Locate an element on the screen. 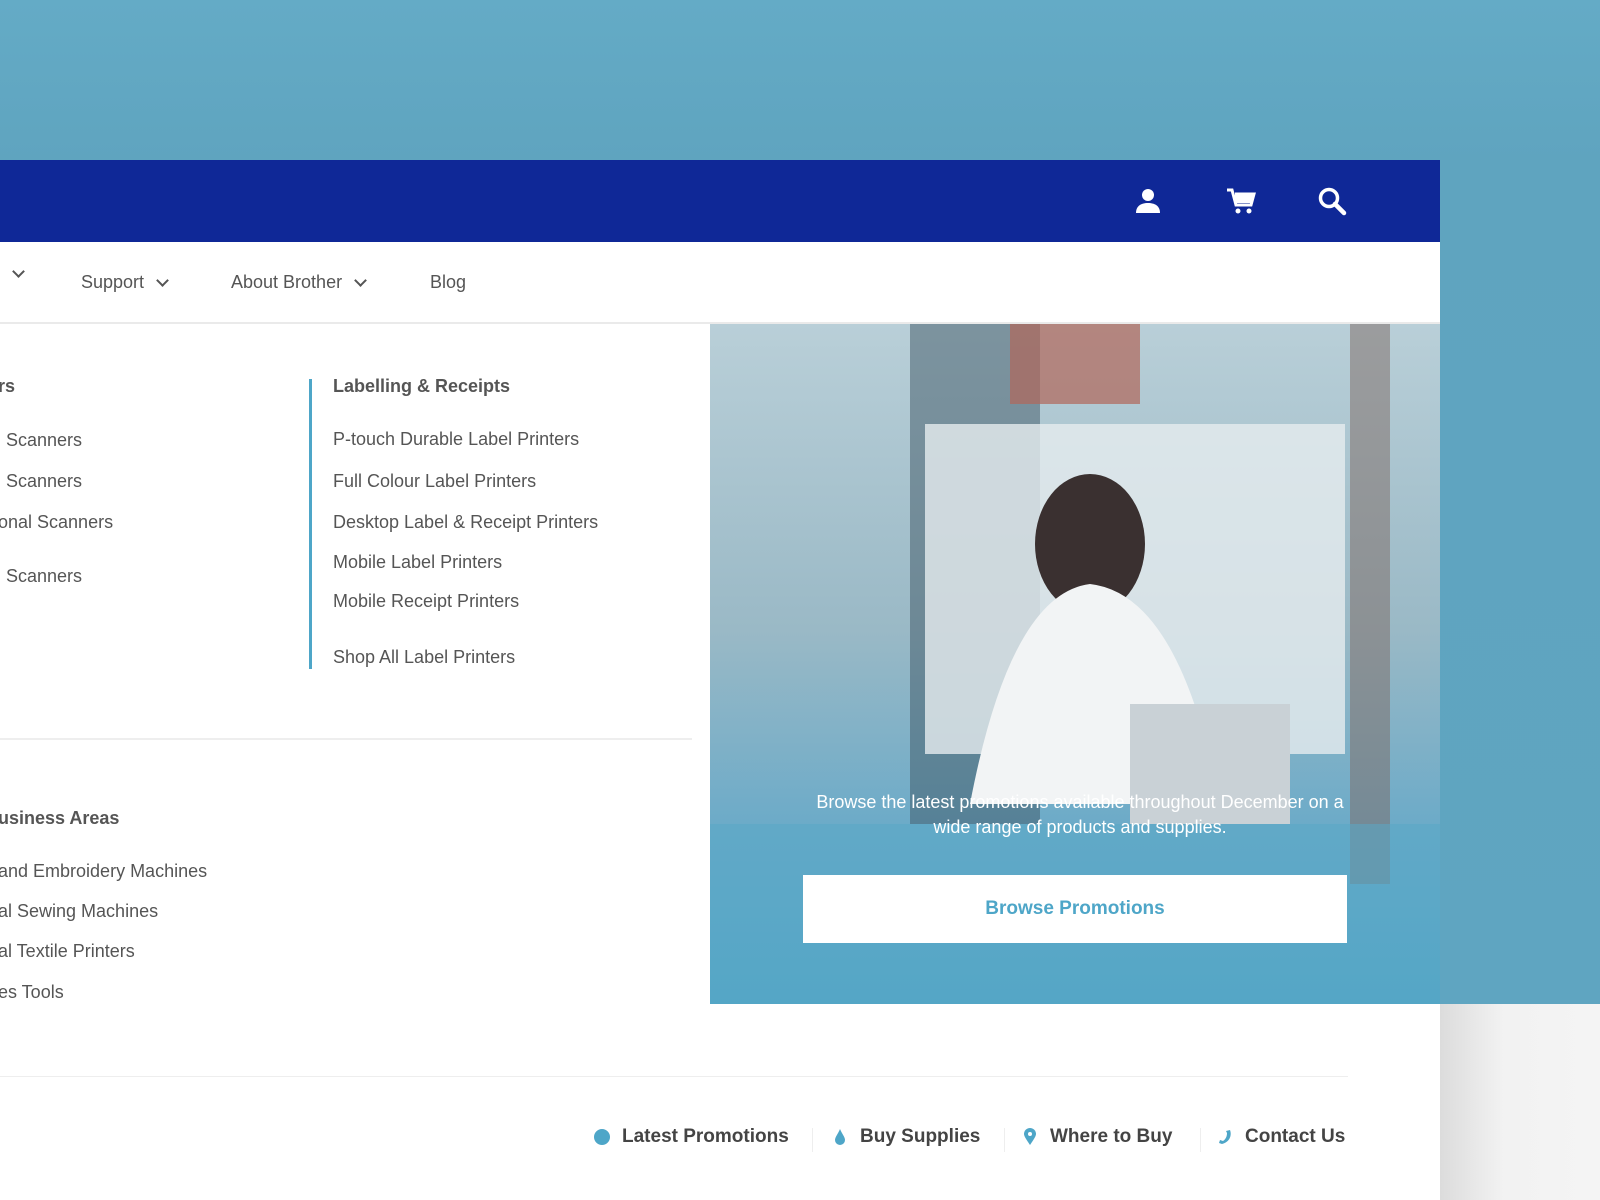 The height and width of the screenshot is (1200, 1600). main-nav: Support About Brother Blog is located at coordinates (720, 283).